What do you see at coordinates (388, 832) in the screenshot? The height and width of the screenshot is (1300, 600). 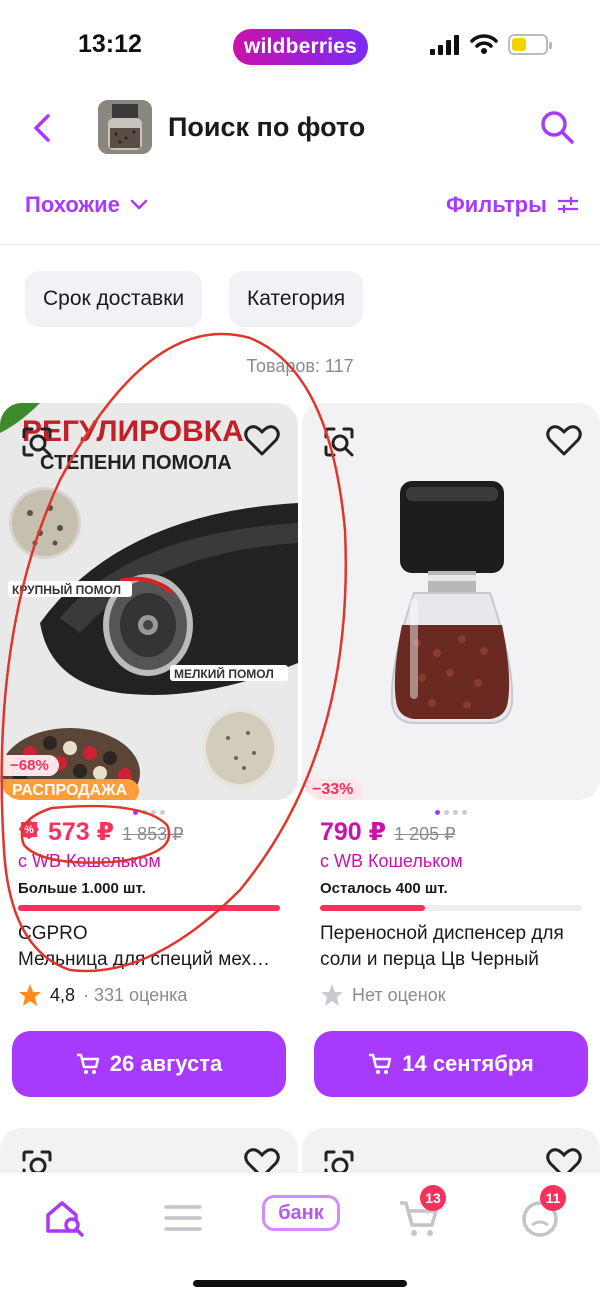 I see `price-row: 790 ₽ 1 205 ₽` at bounding box center [388, 832].